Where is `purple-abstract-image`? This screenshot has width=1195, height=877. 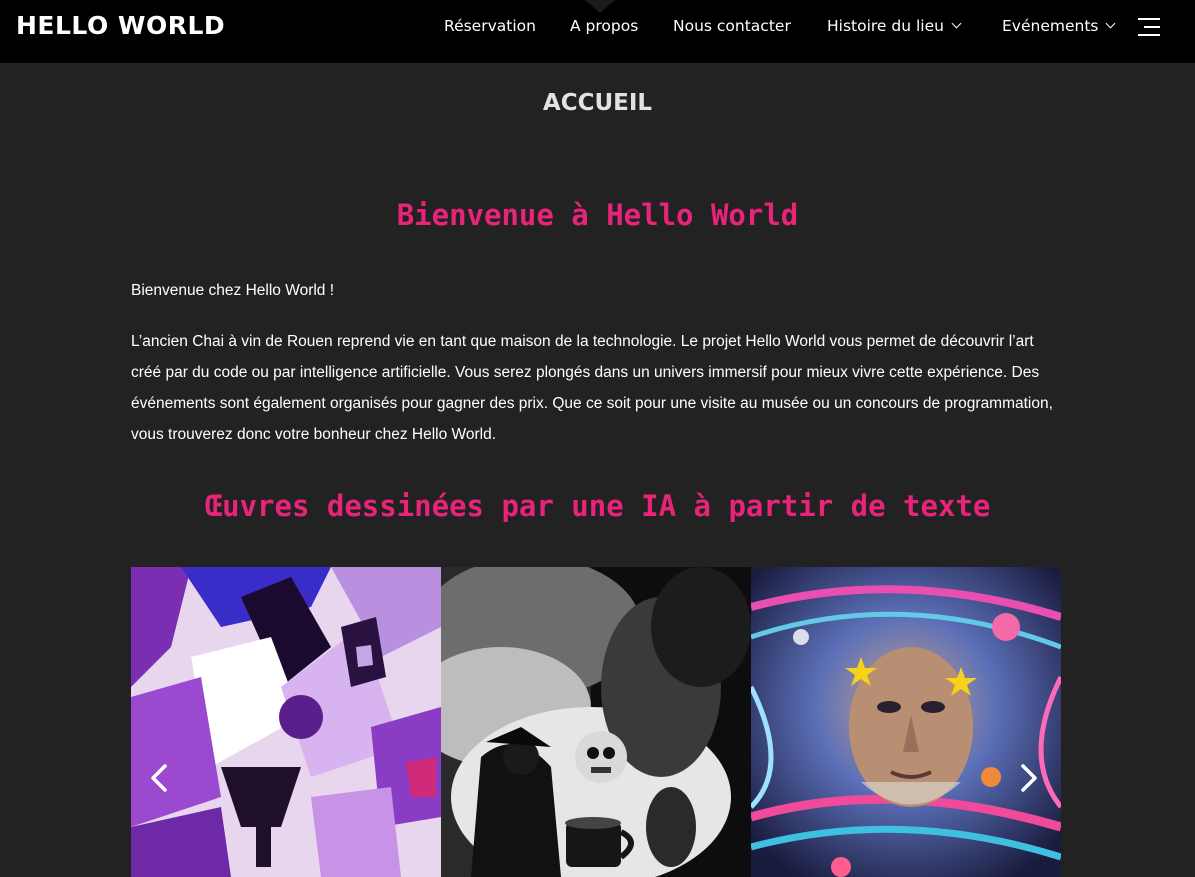 purple-abstract-image is located at coordinates (286, 722).